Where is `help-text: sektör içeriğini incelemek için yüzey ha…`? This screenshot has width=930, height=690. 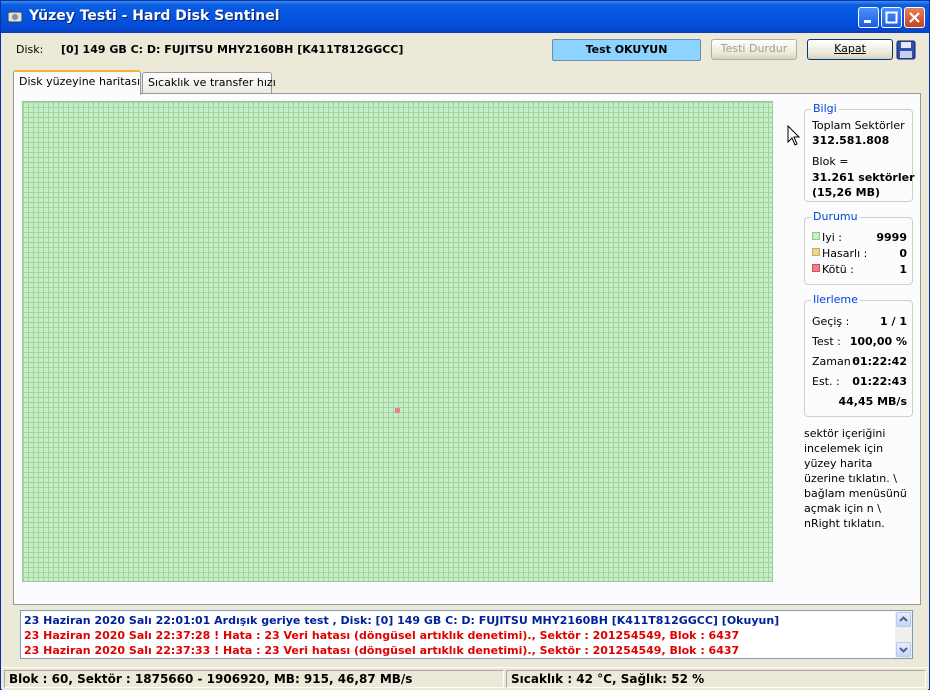
help-text: sektör içeriğini incelemek için yüzey ha… is located at coordinates (855, 478).